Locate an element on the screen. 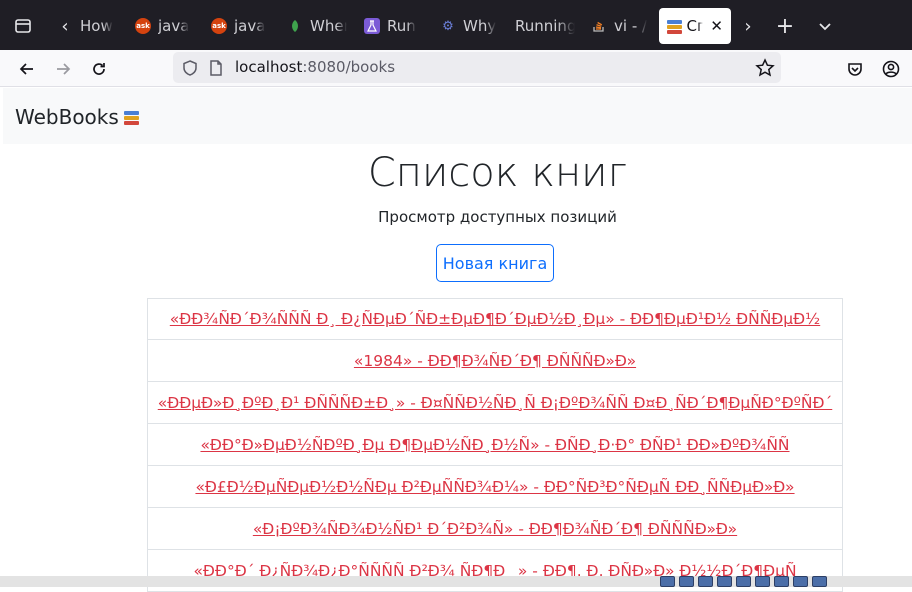 The image size is (912, 592). shared-folder-icon is located at coordinates (743, 581).